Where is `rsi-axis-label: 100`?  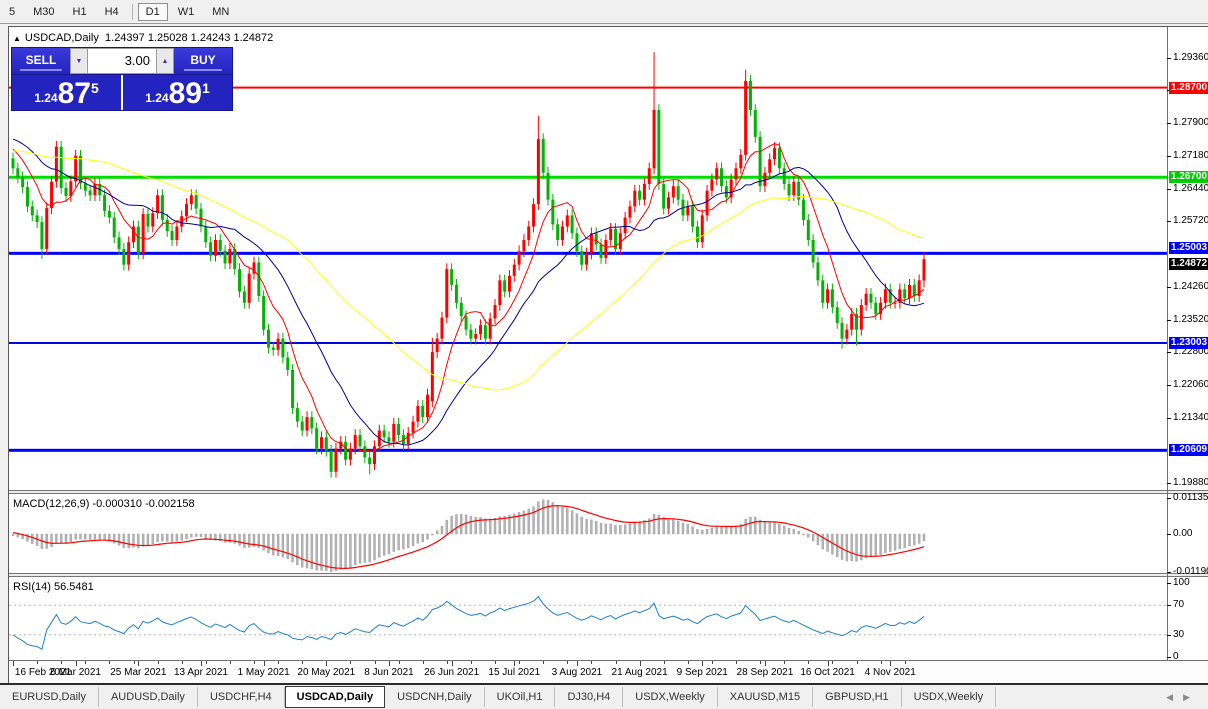
rsi-axis-label: 100 is located at coordinates (1181, 582).